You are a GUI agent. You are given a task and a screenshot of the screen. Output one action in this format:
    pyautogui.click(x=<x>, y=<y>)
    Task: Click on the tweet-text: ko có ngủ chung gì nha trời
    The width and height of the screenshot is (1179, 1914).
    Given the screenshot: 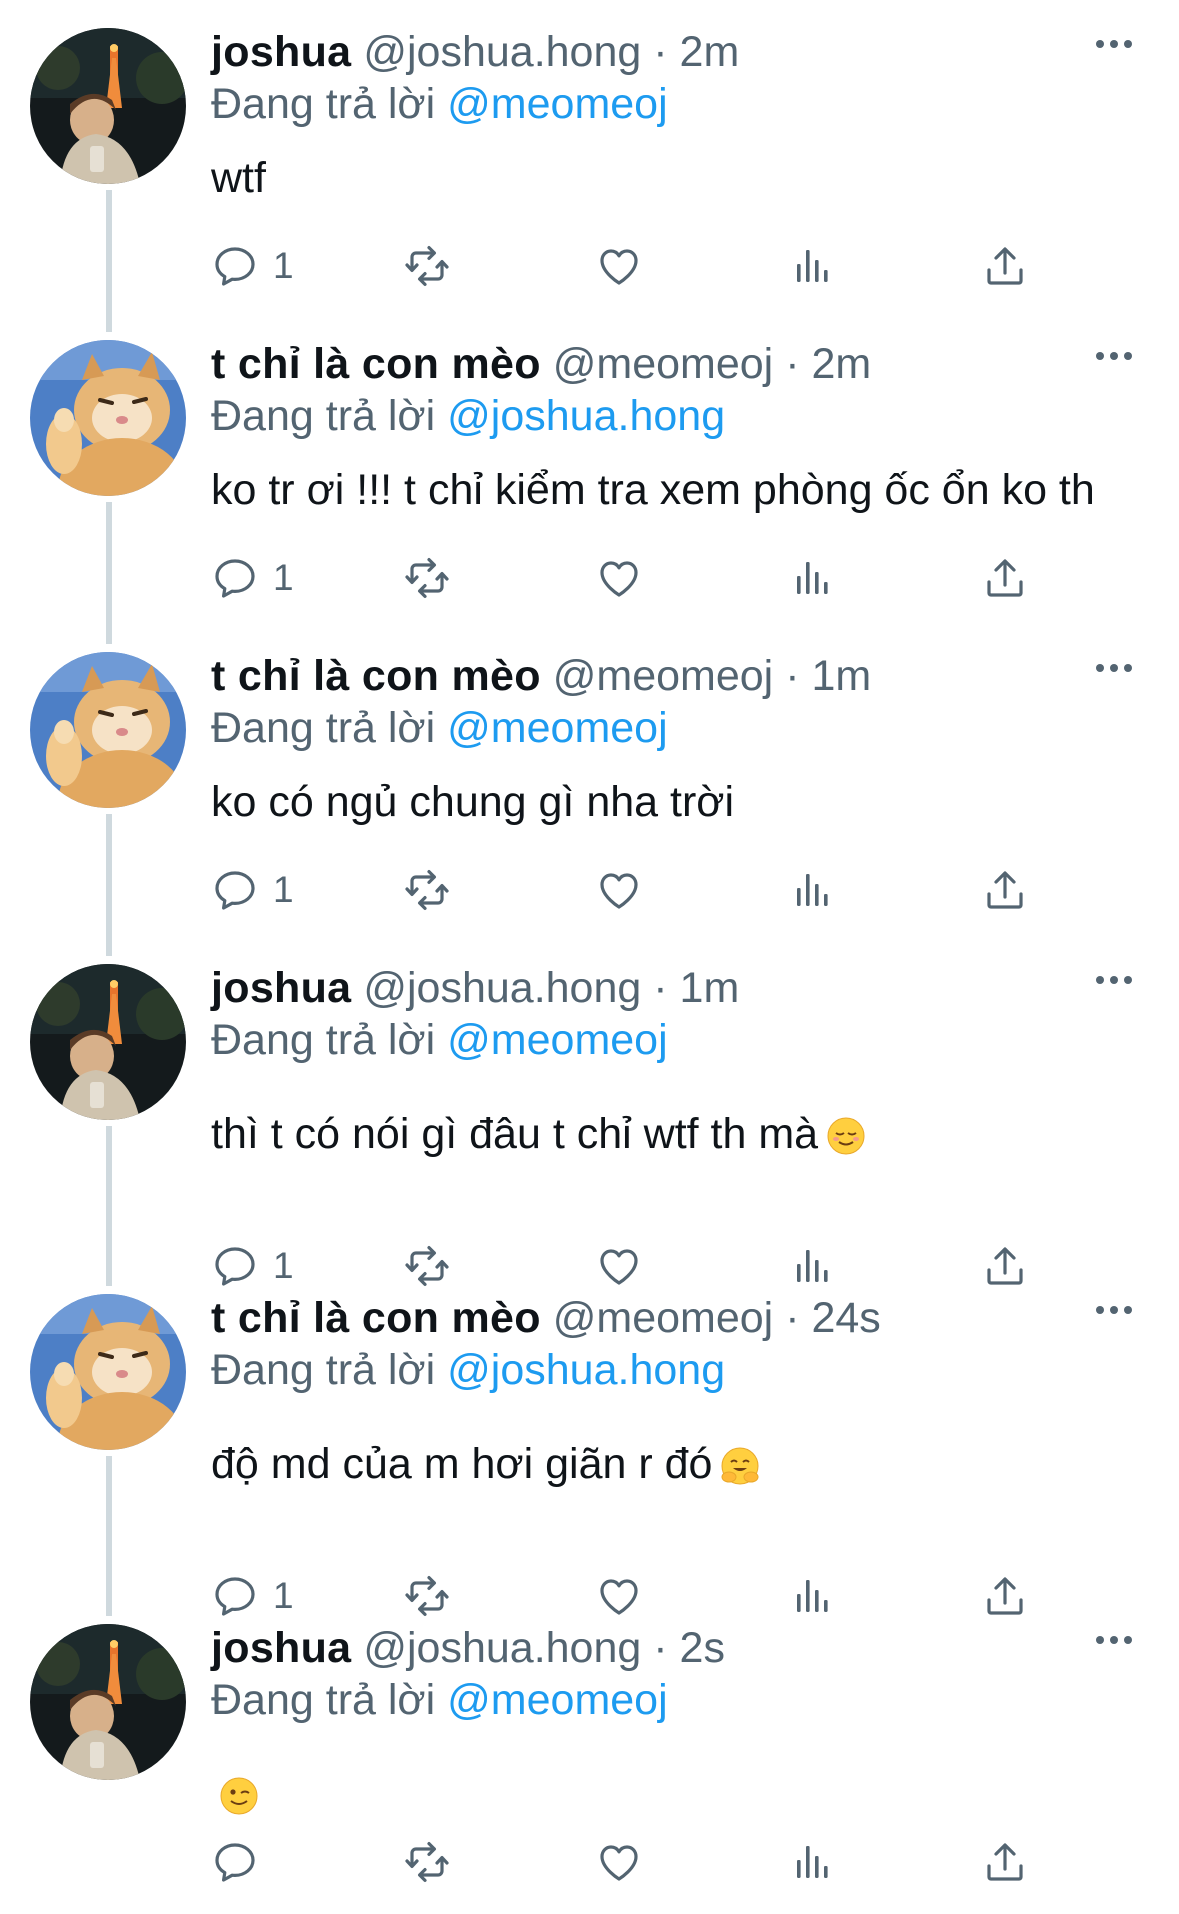 What is the action you would take?
    pyautogui.click(x=472, y=802)
    